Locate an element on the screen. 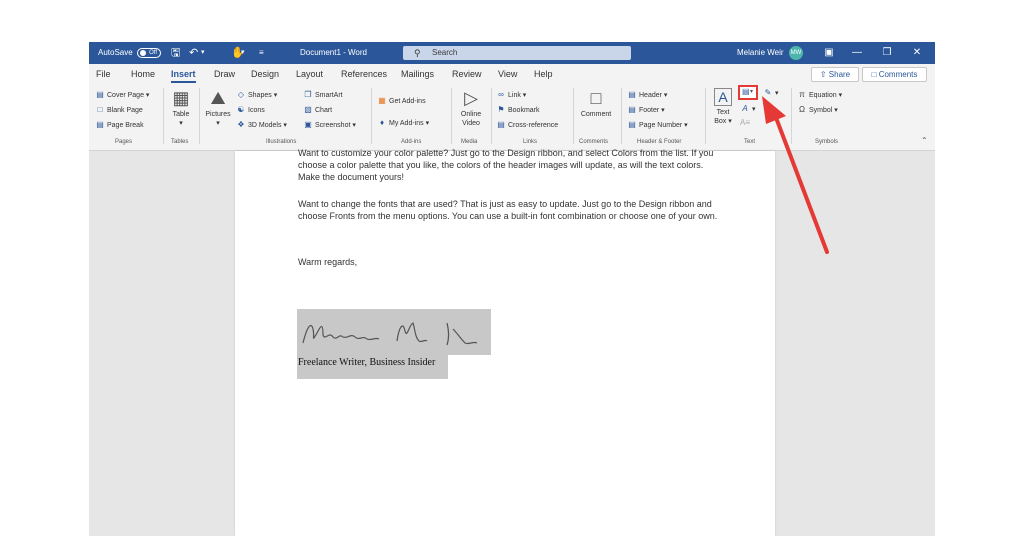 Image resolution: width=1024 pixels, height=536 pixels. comments-label: Comments is located at coordinates (898, 74).